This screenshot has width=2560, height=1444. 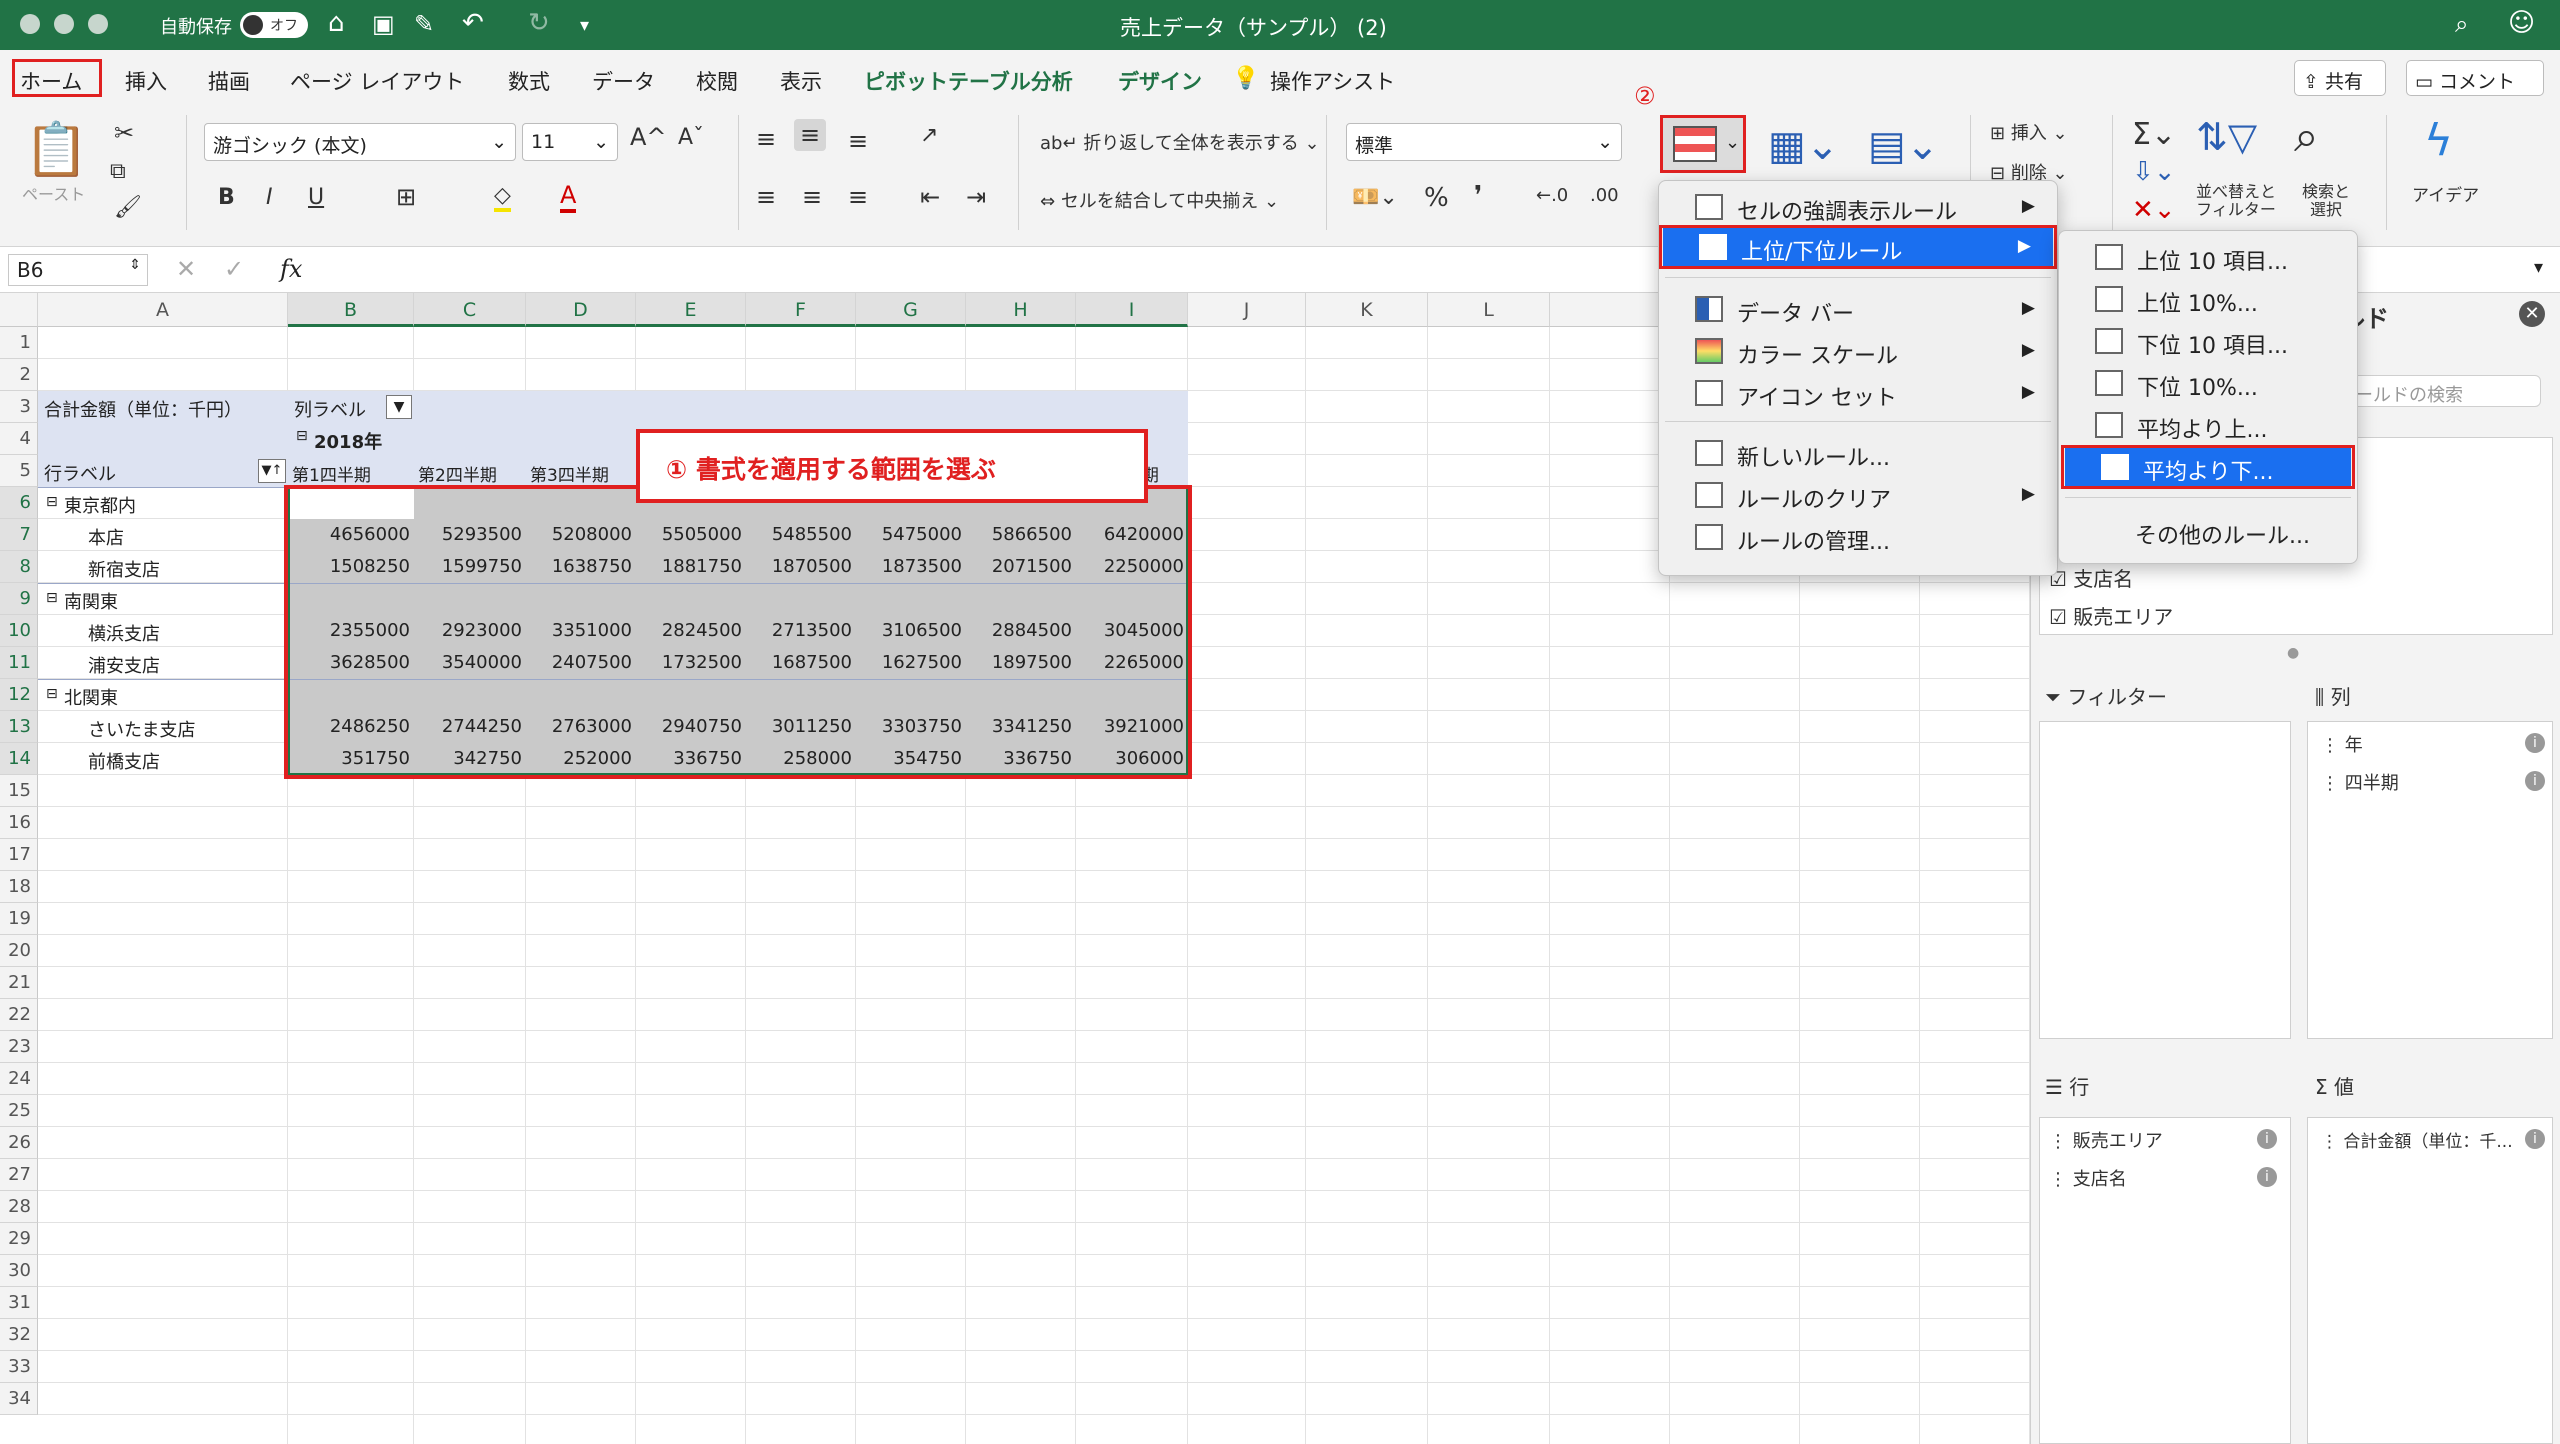 I want to click on align-top-icon: ≡, so click(x=766, y=139).